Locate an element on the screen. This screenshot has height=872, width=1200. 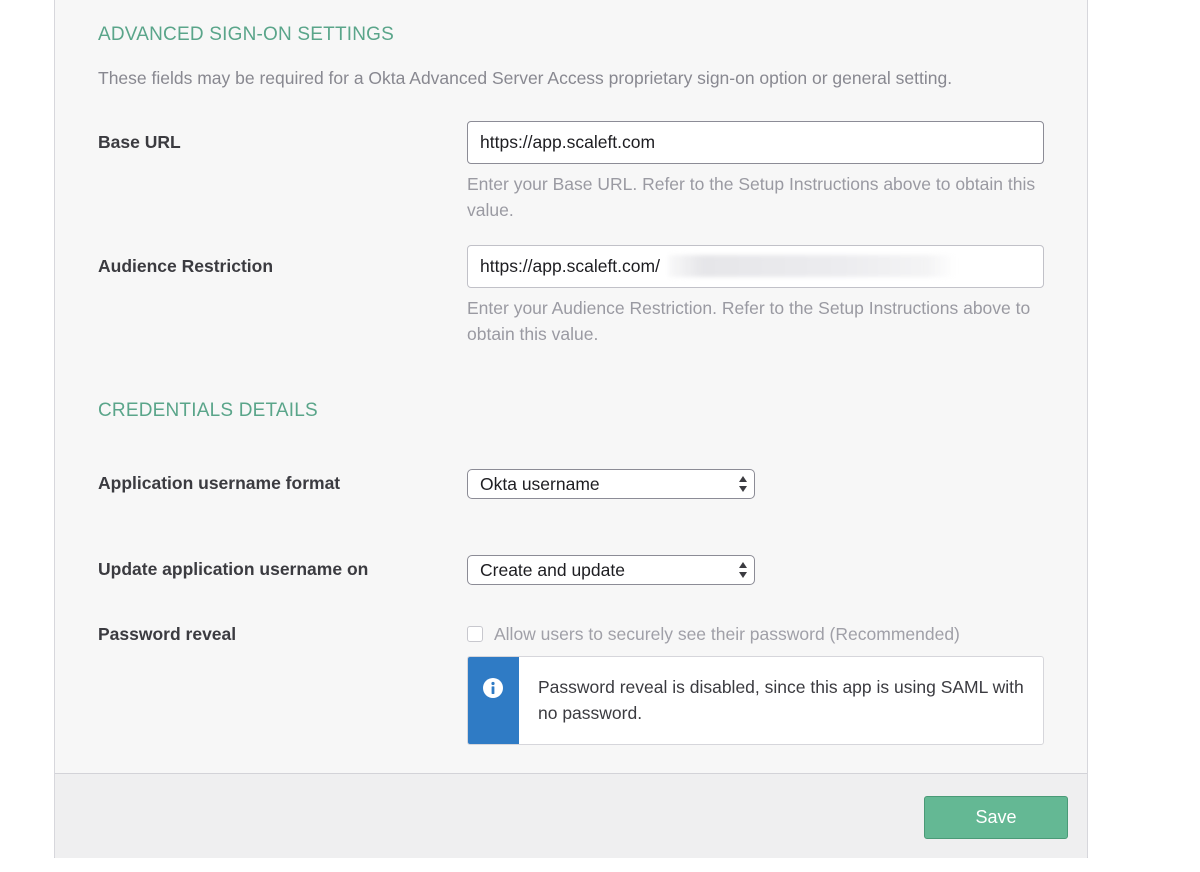
password-reveal-checkbox is located at coordinates (475, 634).